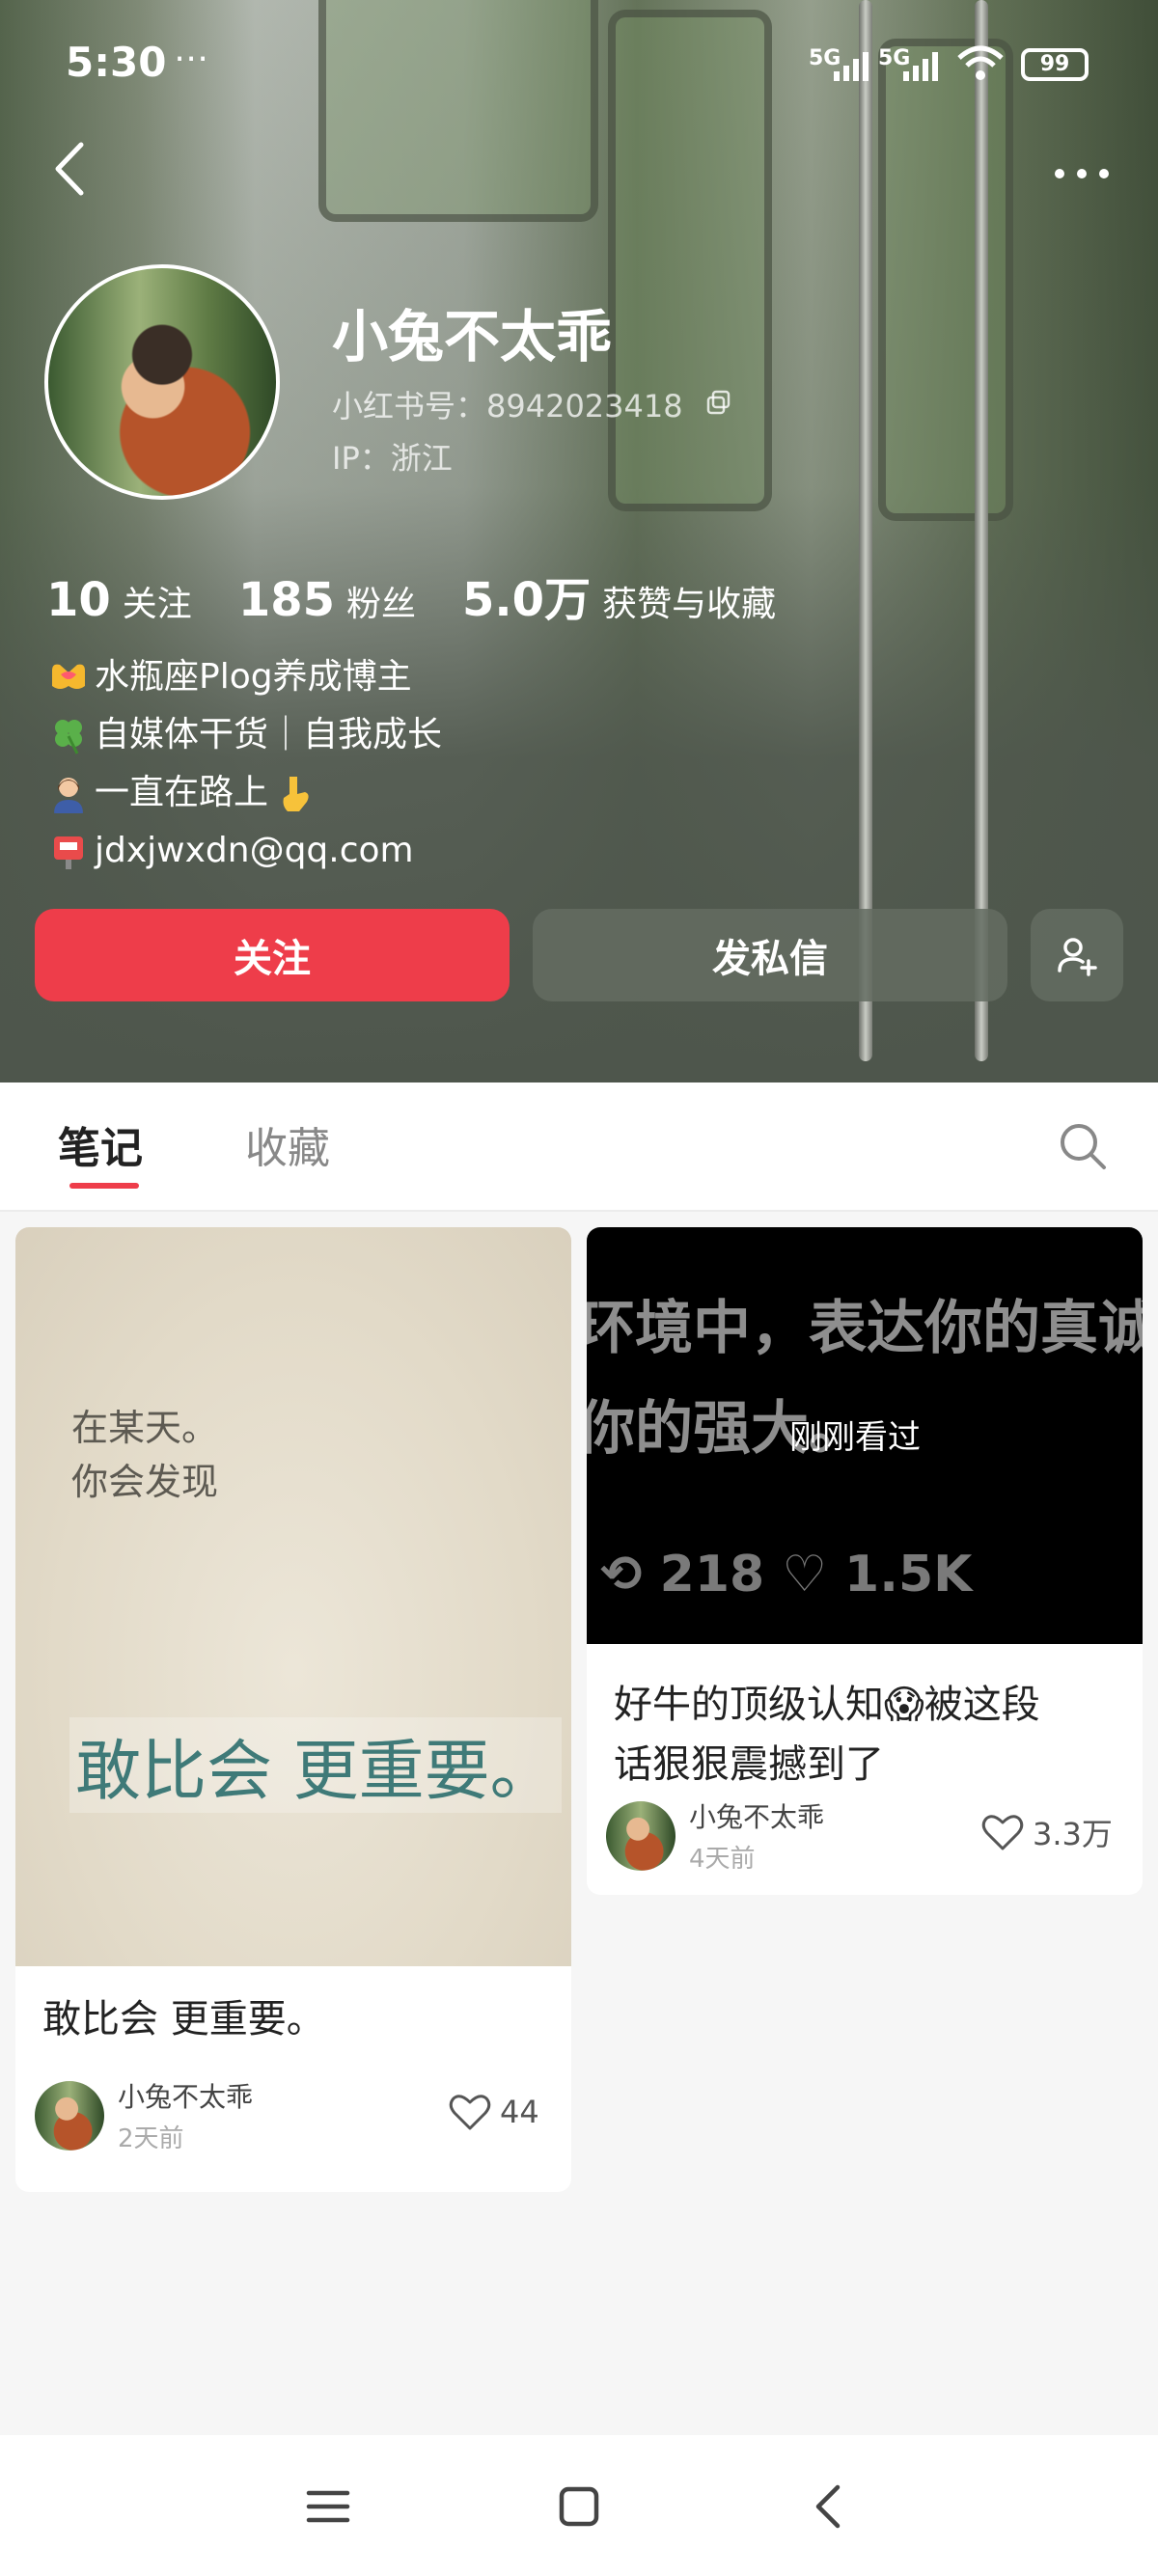 This screenshot has height=2576, width=1158. I want to click on profile-nickname: 小兔不太乖, so click(472, 337).